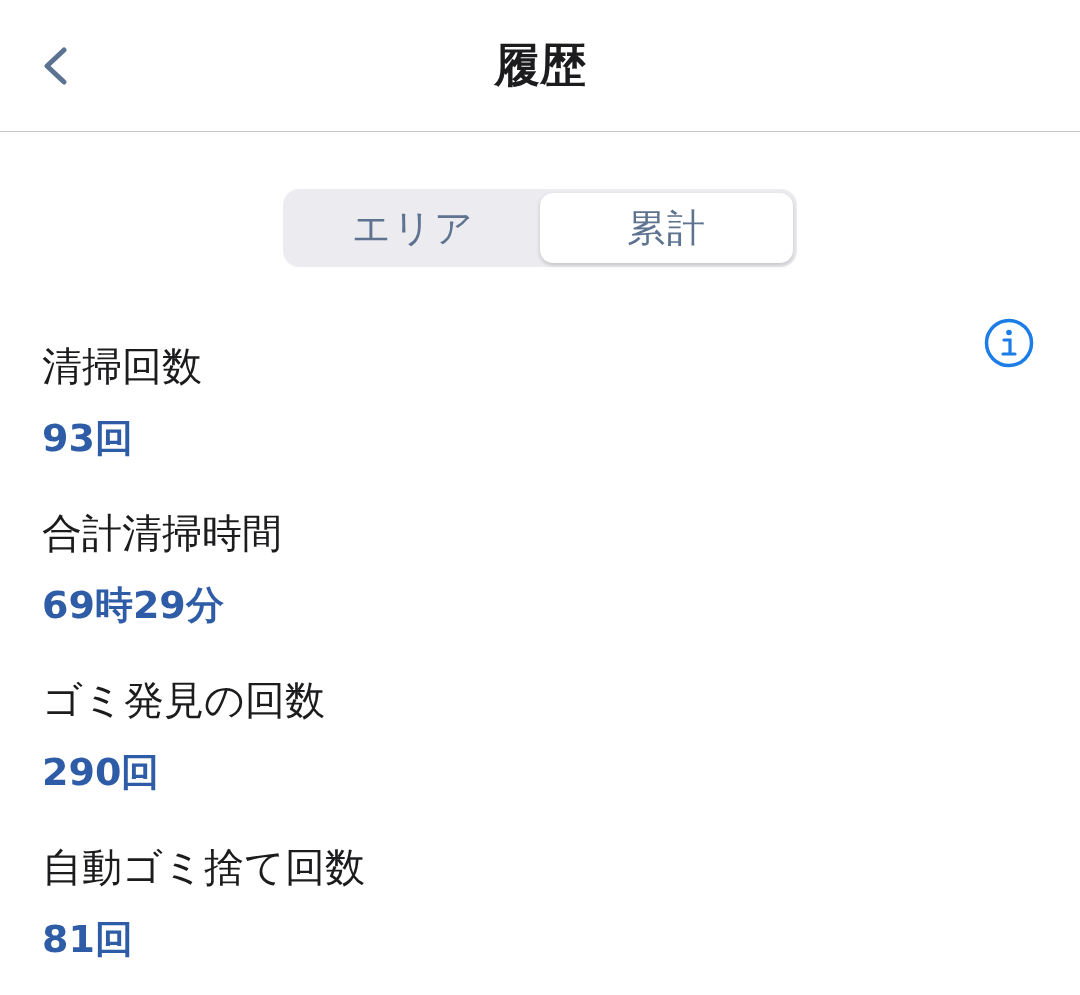  I want to click on stat-value: 290回, so click(101, 772).